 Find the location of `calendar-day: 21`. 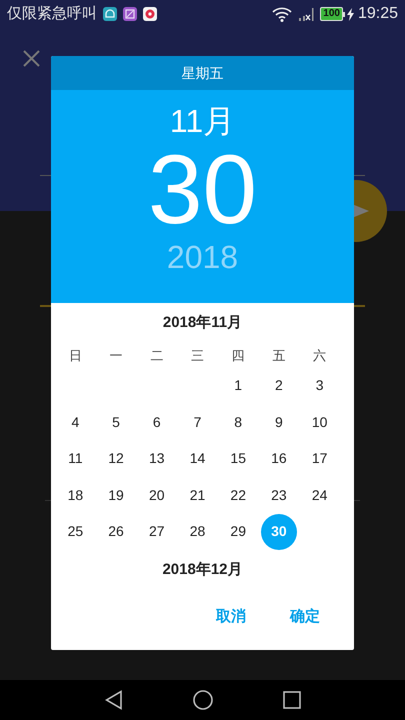

calendar-day: 21 is located at coordinates (198, 495).